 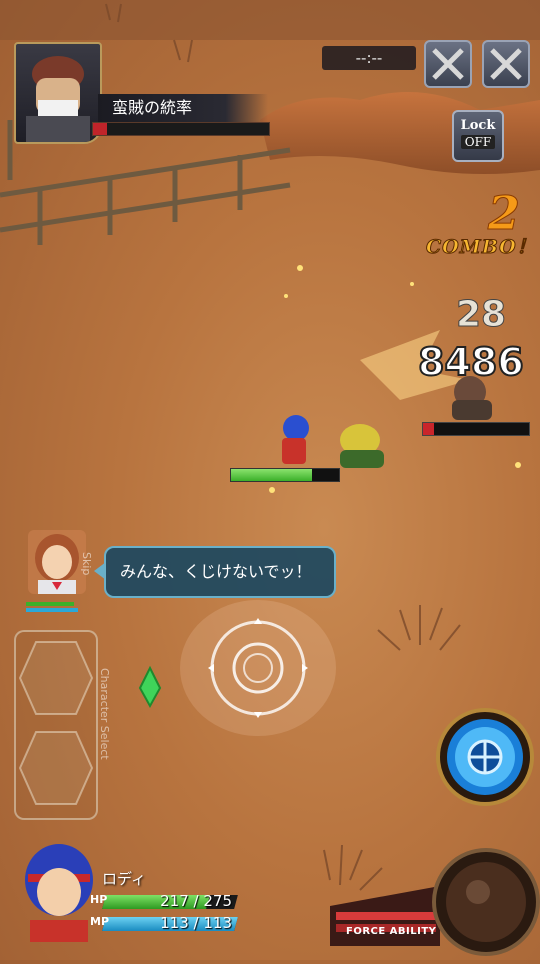 I want to click on boss-hp-bar, so click(x=181, y=129).